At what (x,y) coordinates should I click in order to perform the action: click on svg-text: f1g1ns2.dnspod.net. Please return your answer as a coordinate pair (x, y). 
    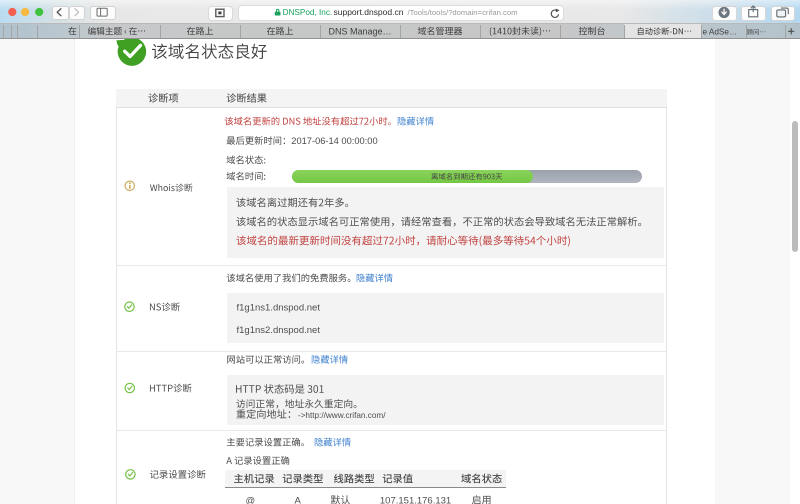
    Looking at the image, I should click on (279, 330).